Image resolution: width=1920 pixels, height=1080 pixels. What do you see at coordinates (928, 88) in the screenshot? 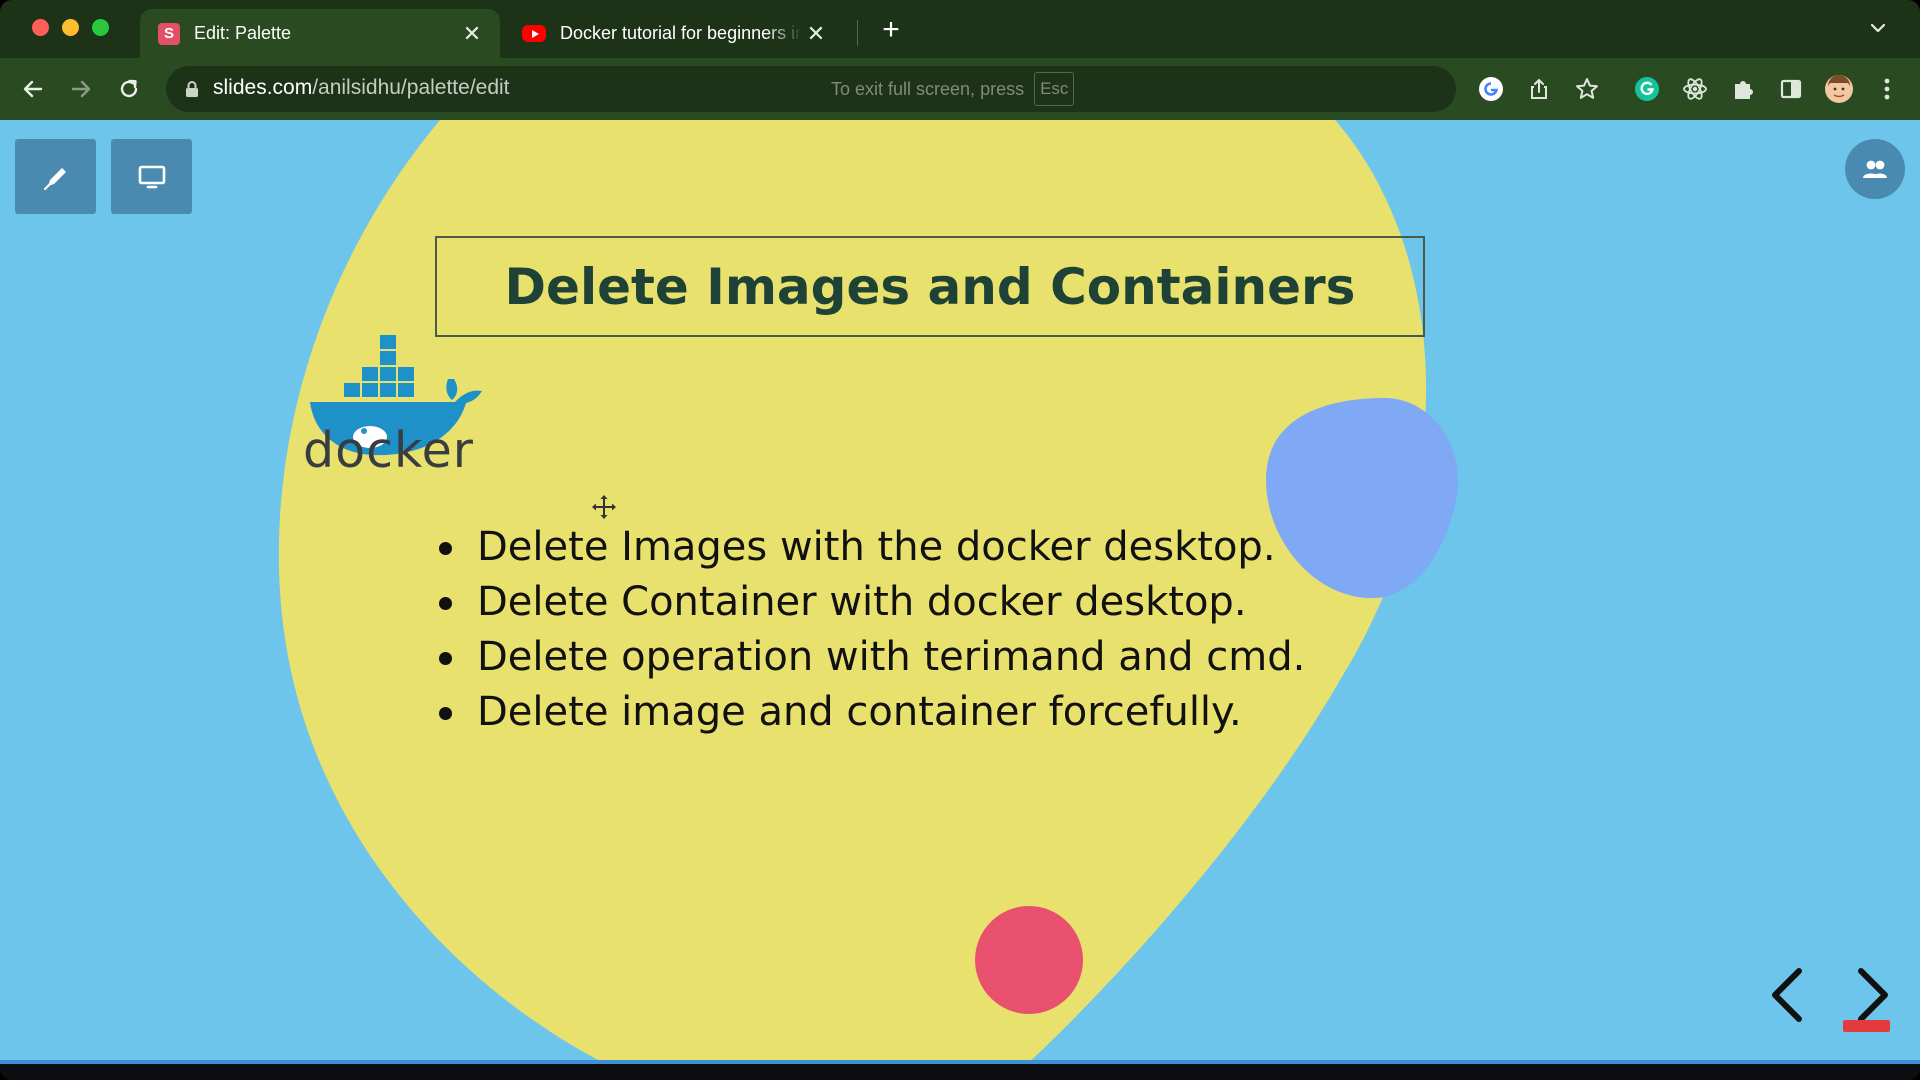
I see `fullscreen-hint-text: To exit full screen, press` at bounding box center [928, 88].